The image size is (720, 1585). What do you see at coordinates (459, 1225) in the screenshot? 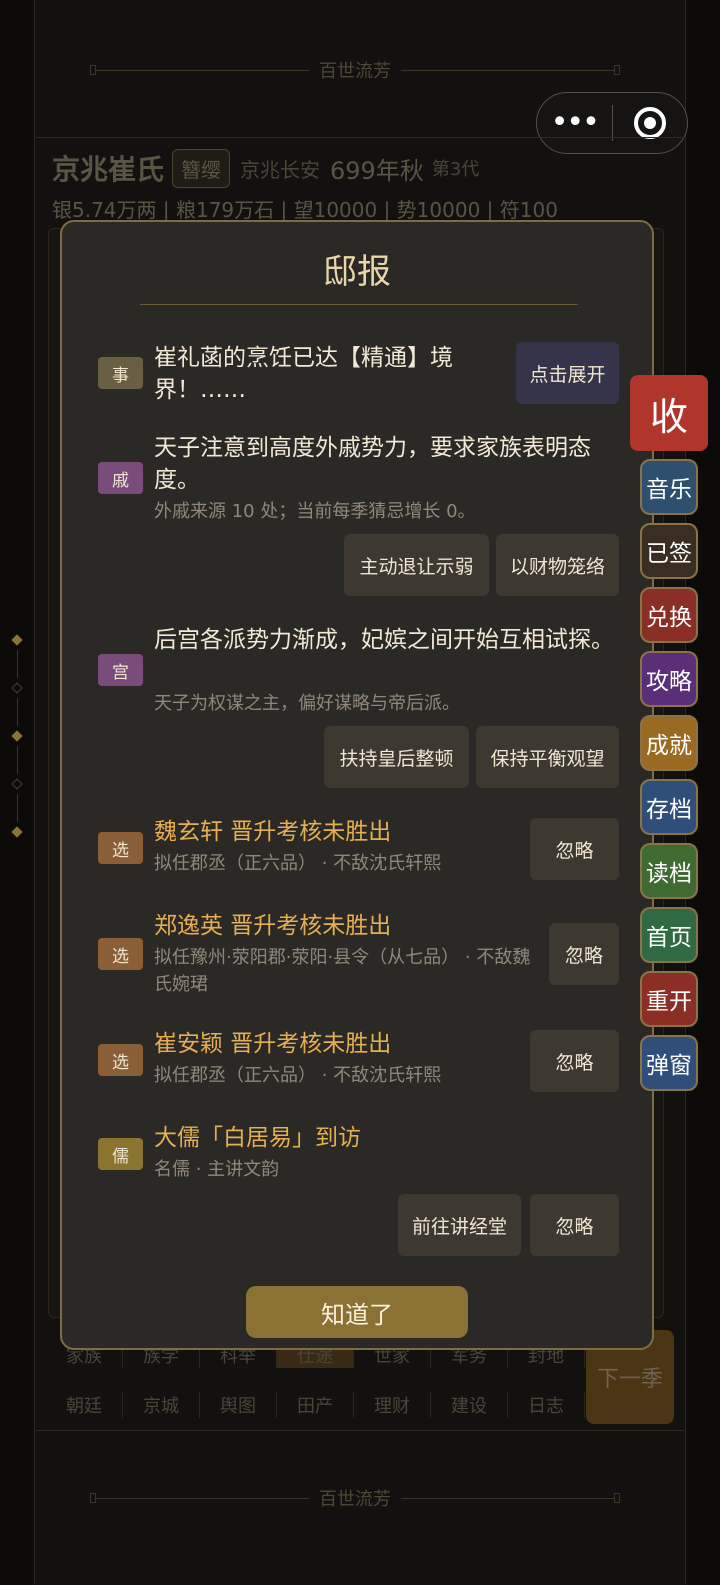
I see `visit-lecture-hall-button: 前往讲经堂` at bounding box center [459, 1225].